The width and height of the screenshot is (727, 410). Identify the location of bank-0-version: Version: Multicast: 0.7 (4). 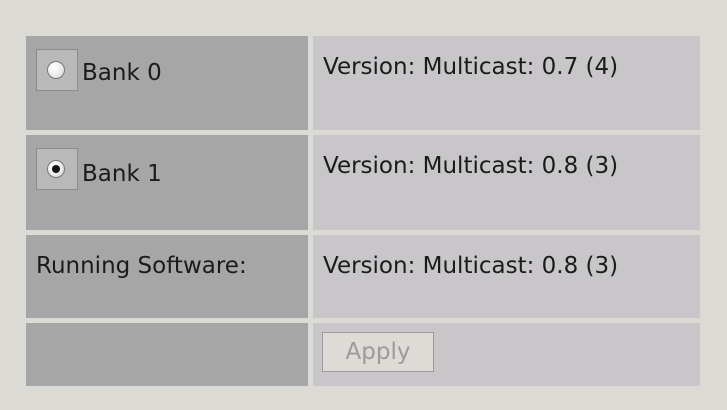
(471, 67).